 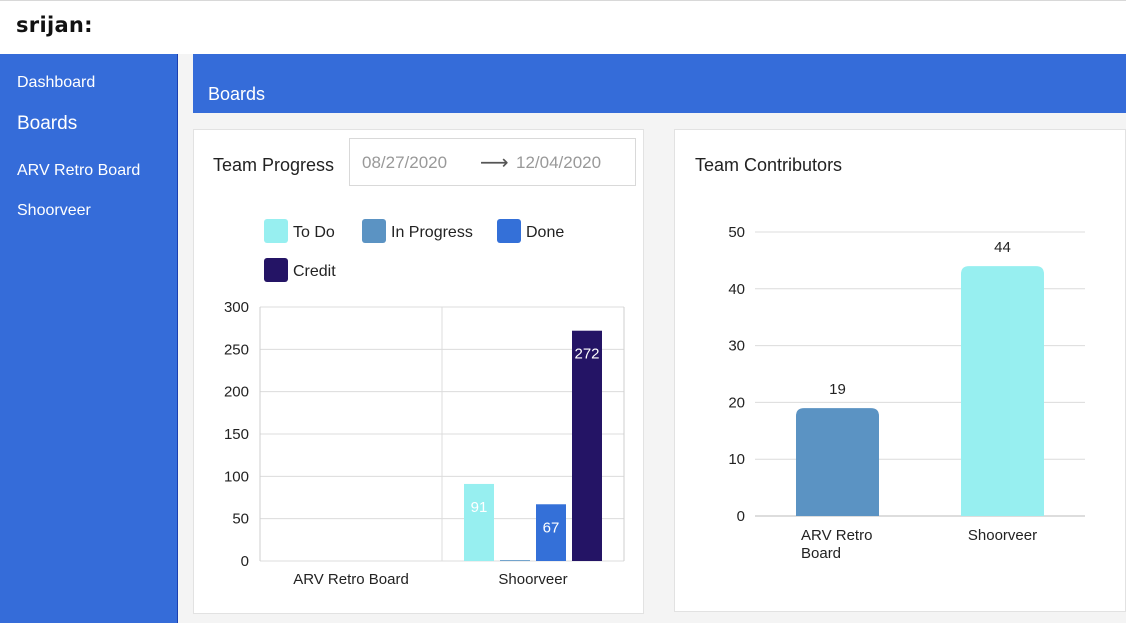 I want to click on bar-shoorveer-to-do, so click(x=479, y=522).